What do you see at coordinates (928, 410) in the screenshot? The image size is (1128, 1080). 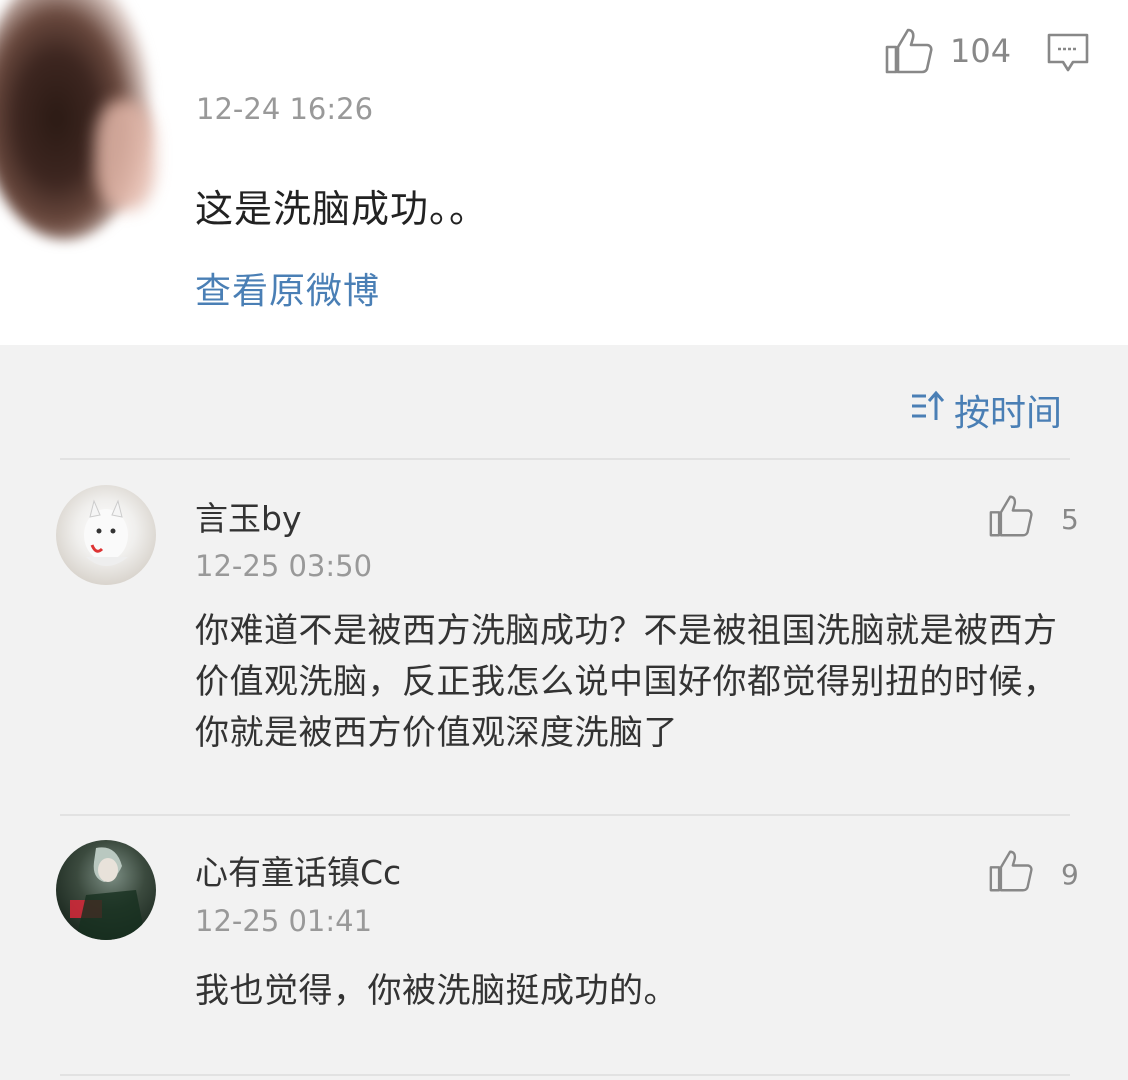 I see `sort-icon` at bounding box center [928, 410].